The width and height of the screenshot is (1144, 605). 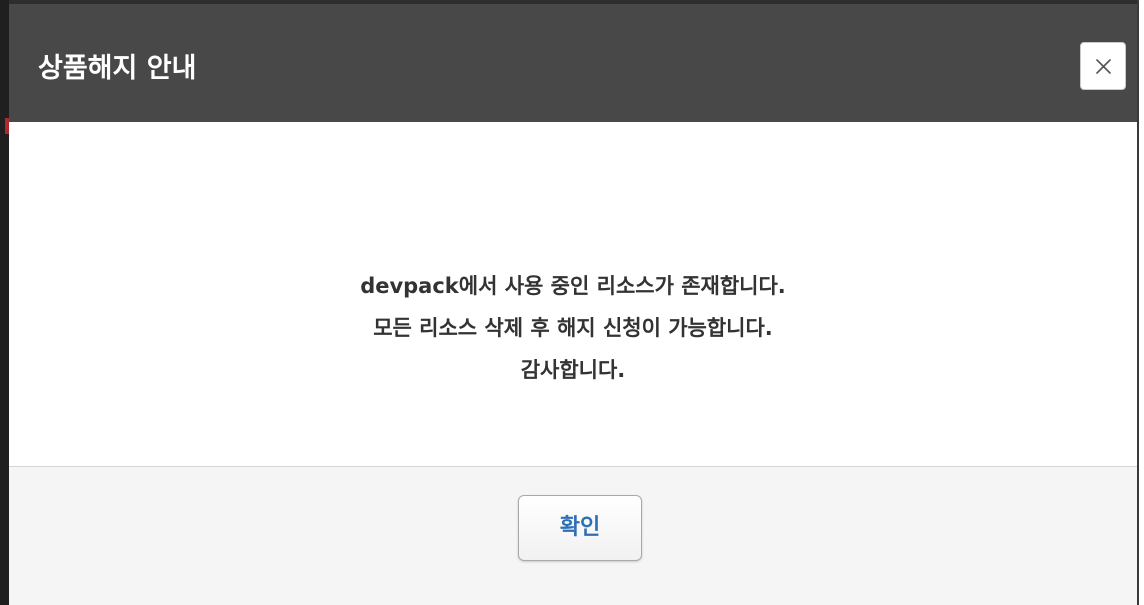 I want to click on close-icon, so click(x=1103, y=66).